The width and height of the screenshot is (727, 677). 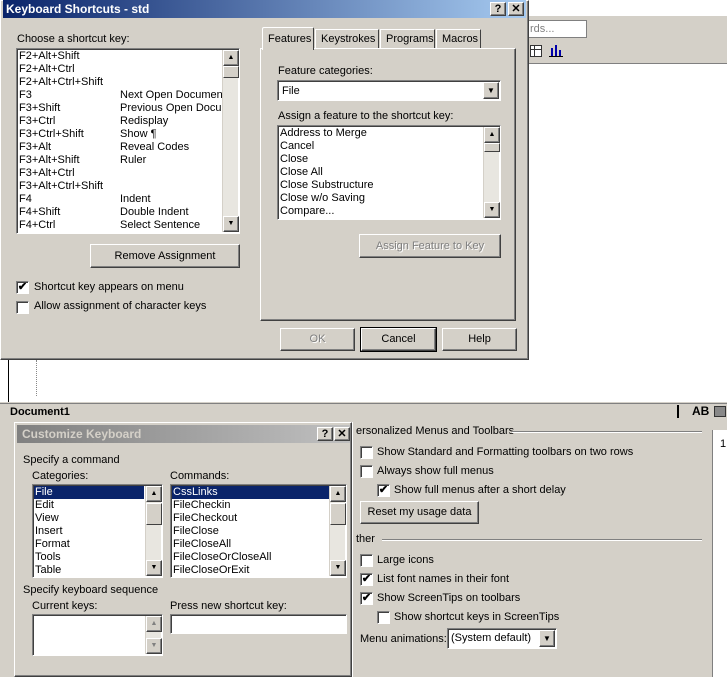 I want to click on category-item: Table, so click(x=47, y=570).